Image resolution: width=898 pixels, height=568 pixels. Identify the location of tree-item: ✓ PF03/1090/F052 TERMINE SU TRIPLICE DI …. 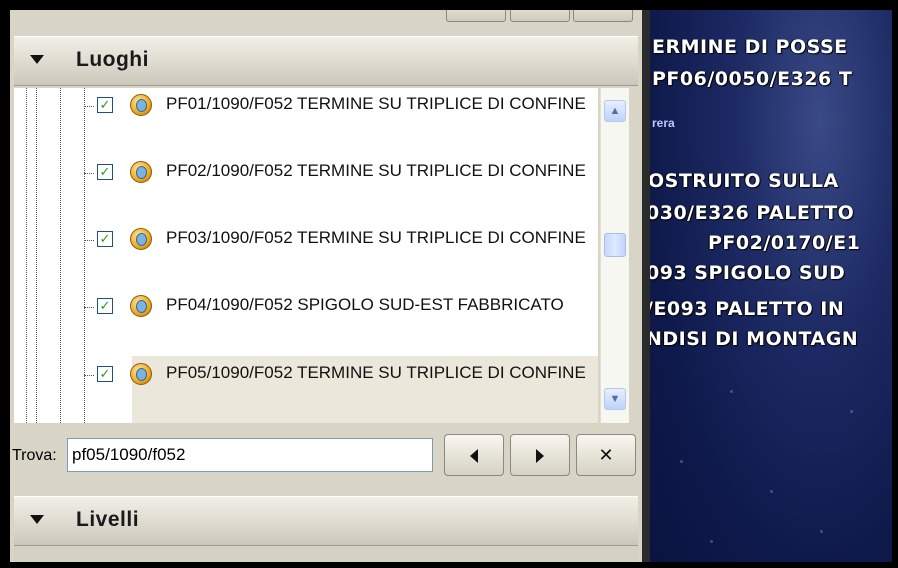
(306, 261).